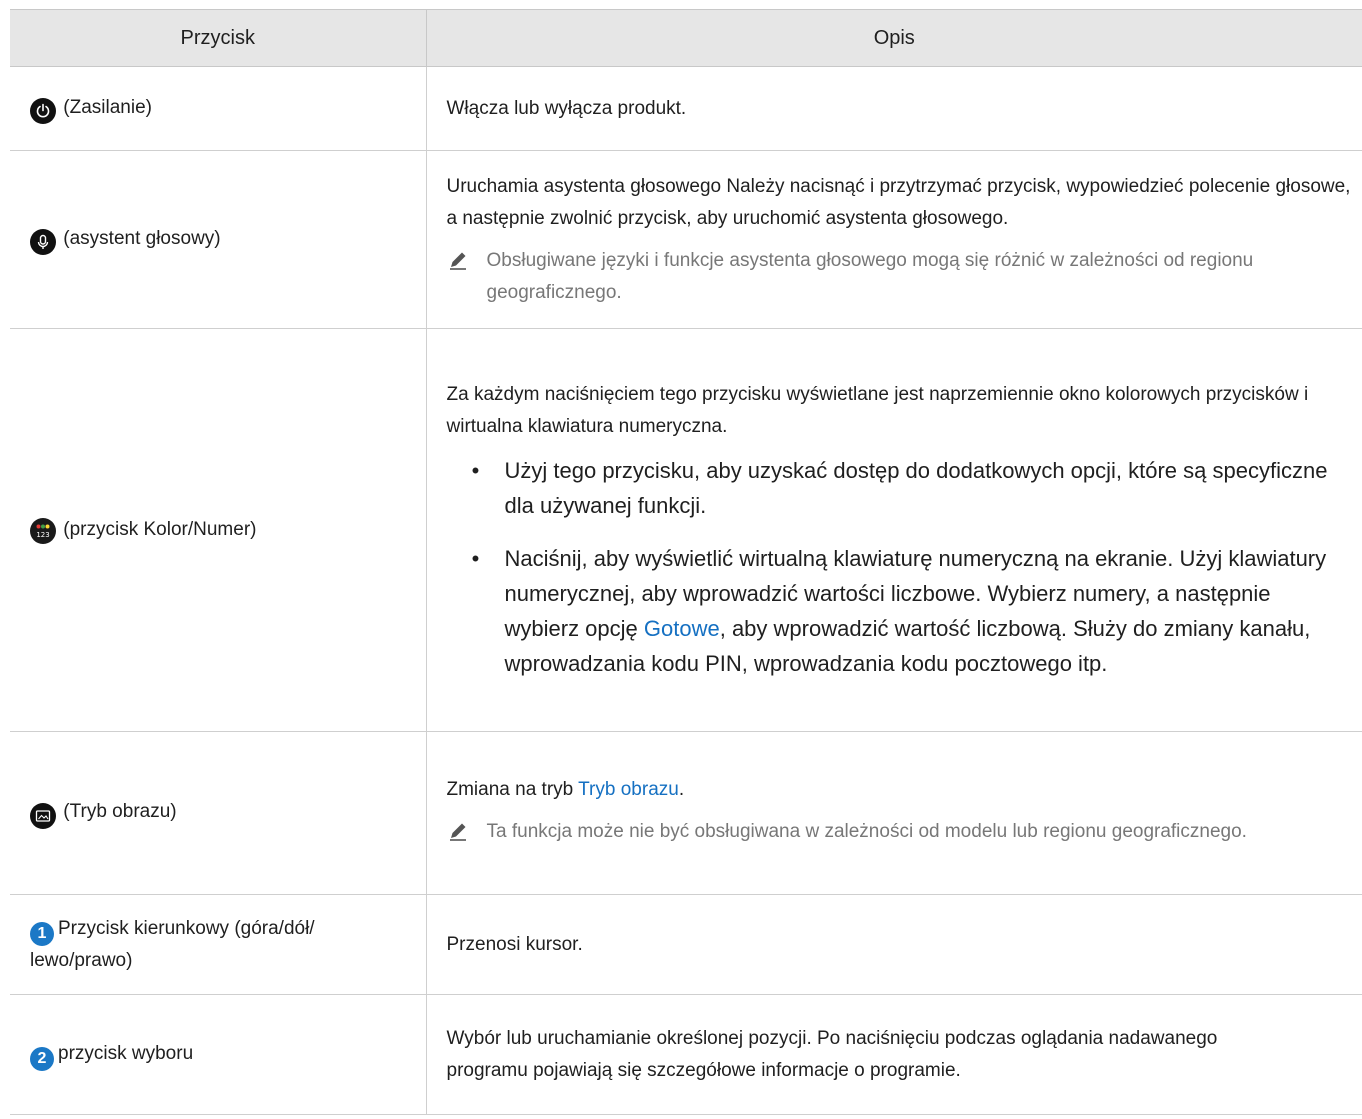 Image resolution: width=1362 pixels, height=1119 pixels. What do you see at coordinates (42, 933) in the screenshot?
I see `number-badge: 1` at bounding box center [42, 933].